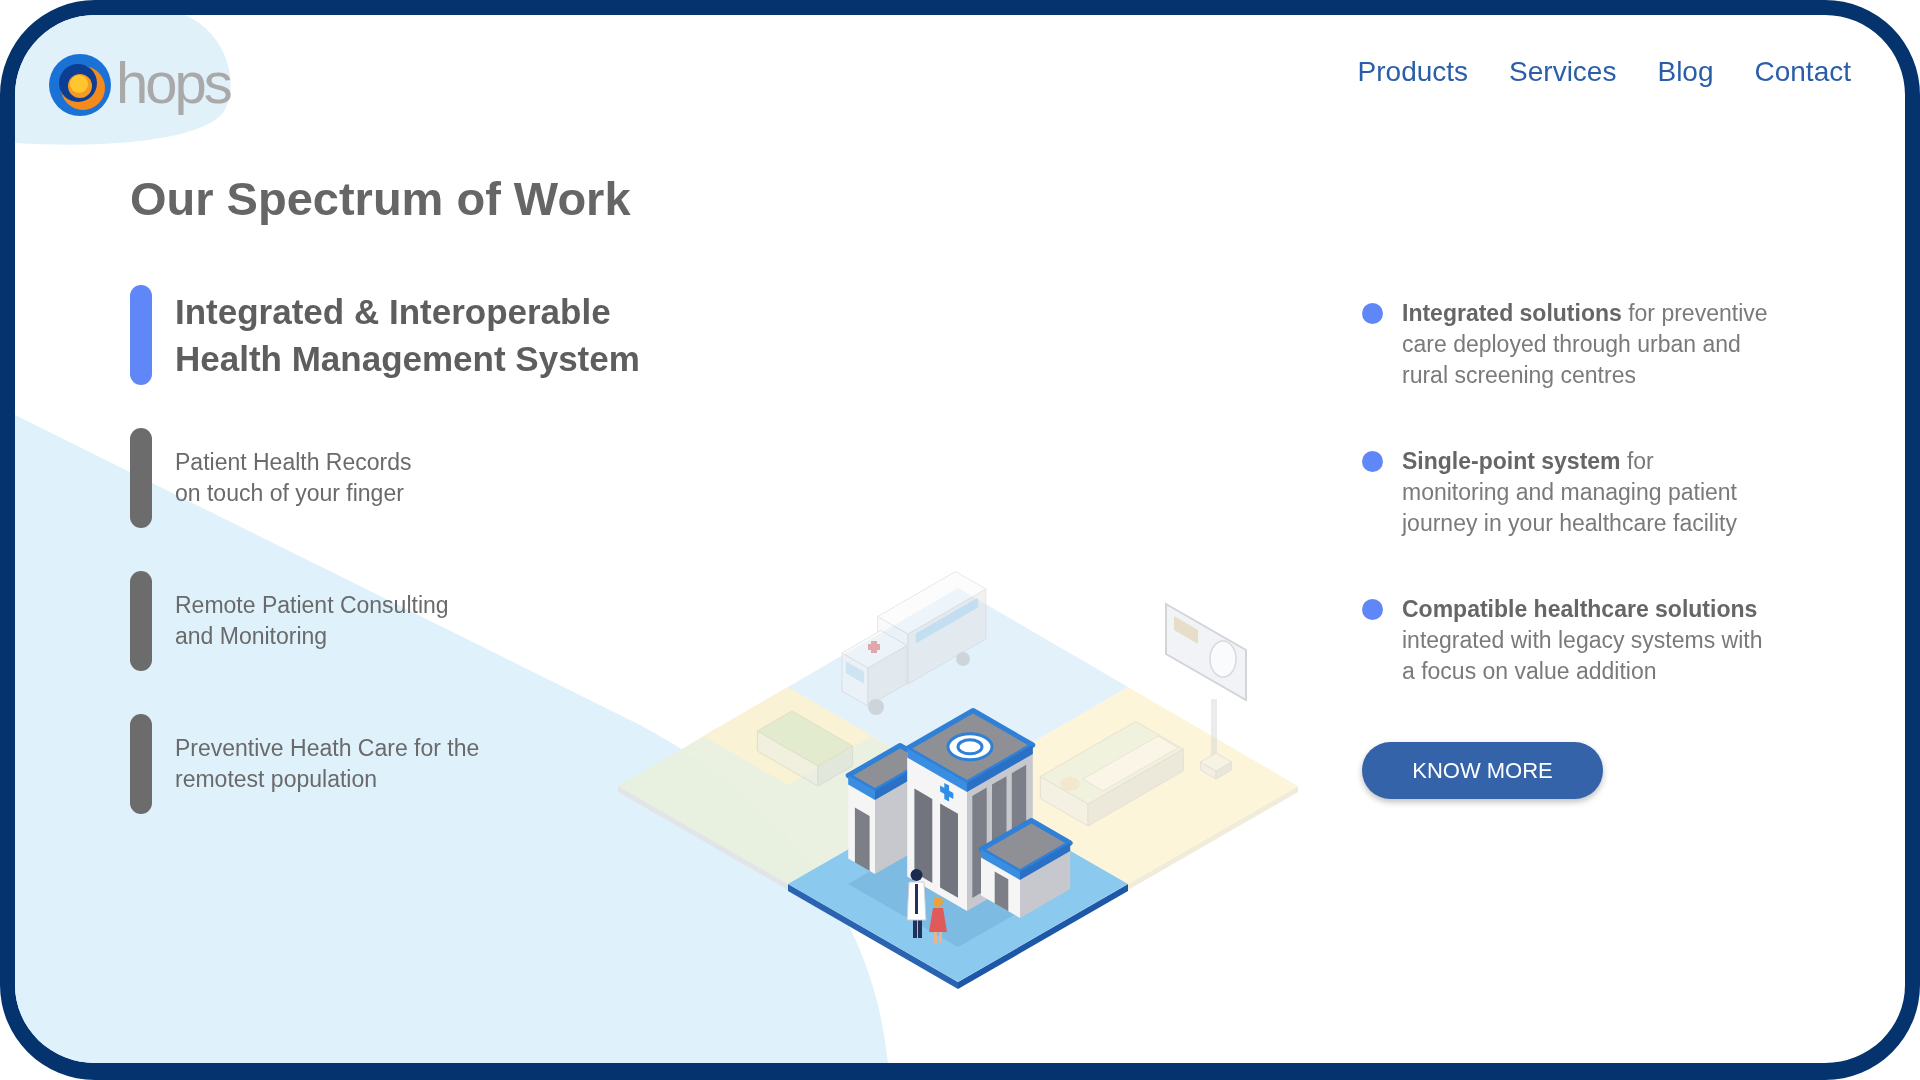 This screenshot has width=1920, height=1080. What do you see at coordinates (1582, 640) in the screenshot?
I see `highlight-text: Compatible healthcare solutions integrated with legacy systems with a focus on value addition` at bounding box center [1582, 640].